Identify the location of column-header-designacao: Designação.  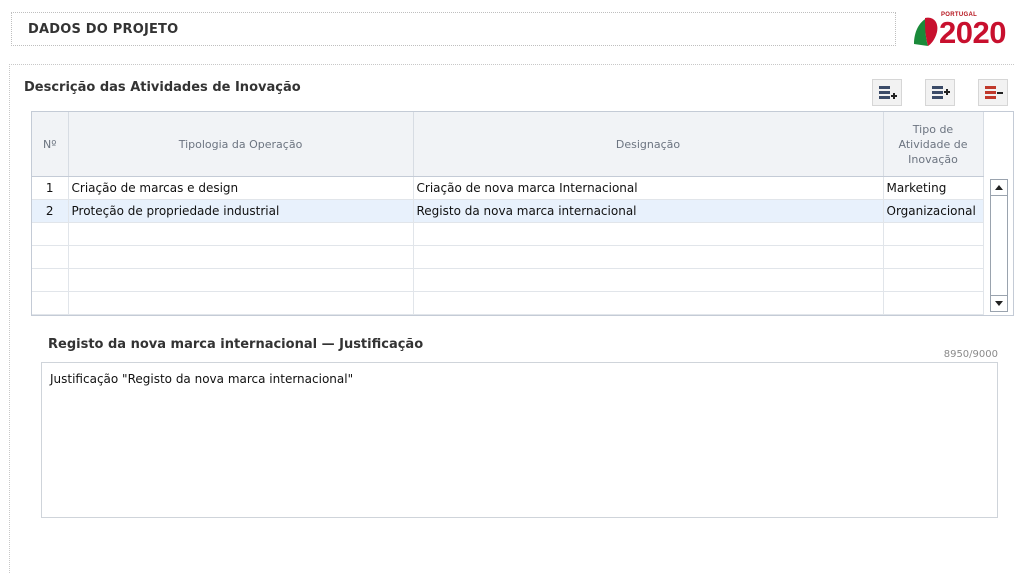
(648, 144).